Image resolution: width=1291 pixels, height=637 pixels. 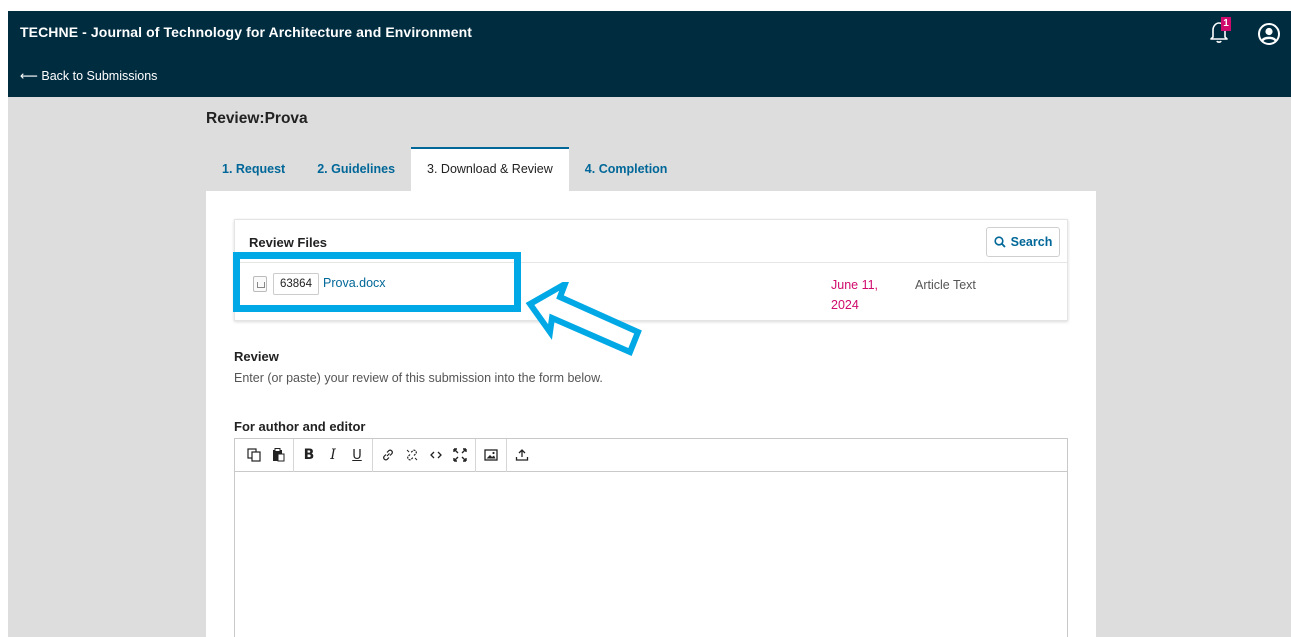 What do you see at coordinates (254, 455) in the screenshot?
I see `copy-icon` at bounding box center [254, 455].